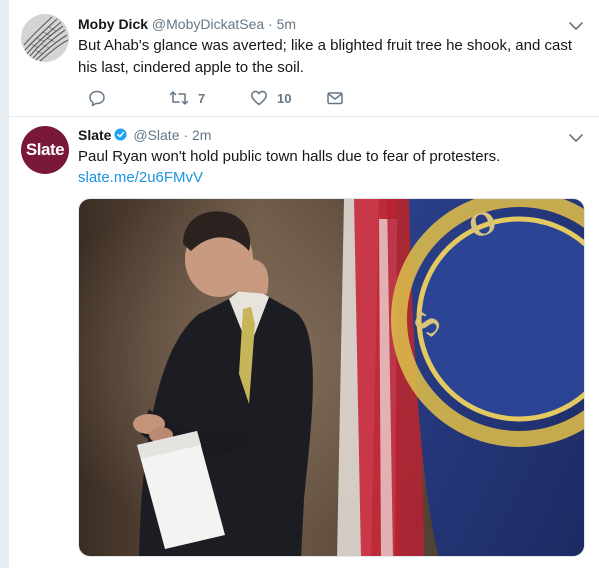  I want to click on reply-button, so click(97, 98).